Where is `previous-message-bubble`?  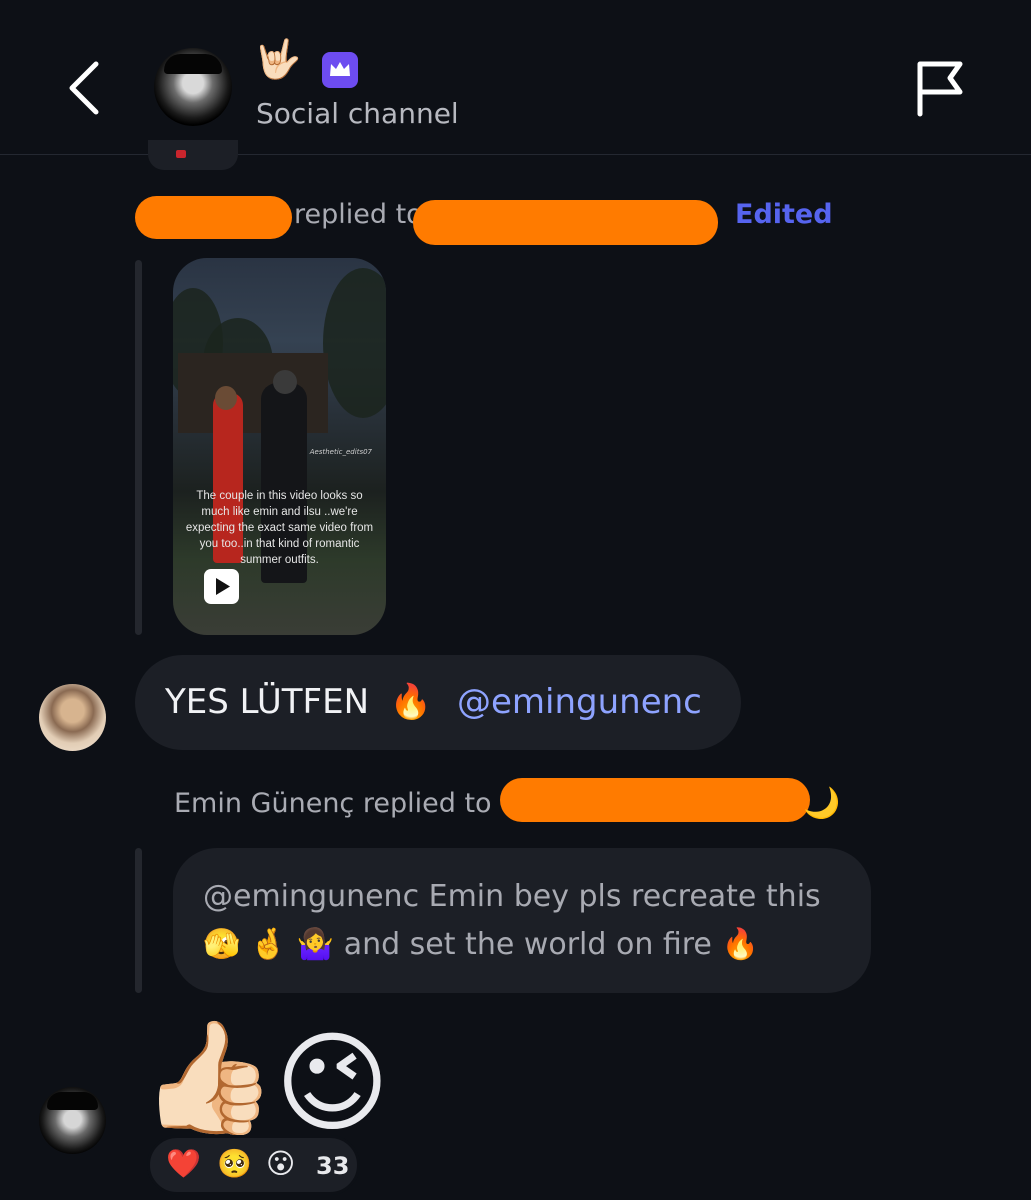
previous-message-bubble is located at coordinates (193, 155).